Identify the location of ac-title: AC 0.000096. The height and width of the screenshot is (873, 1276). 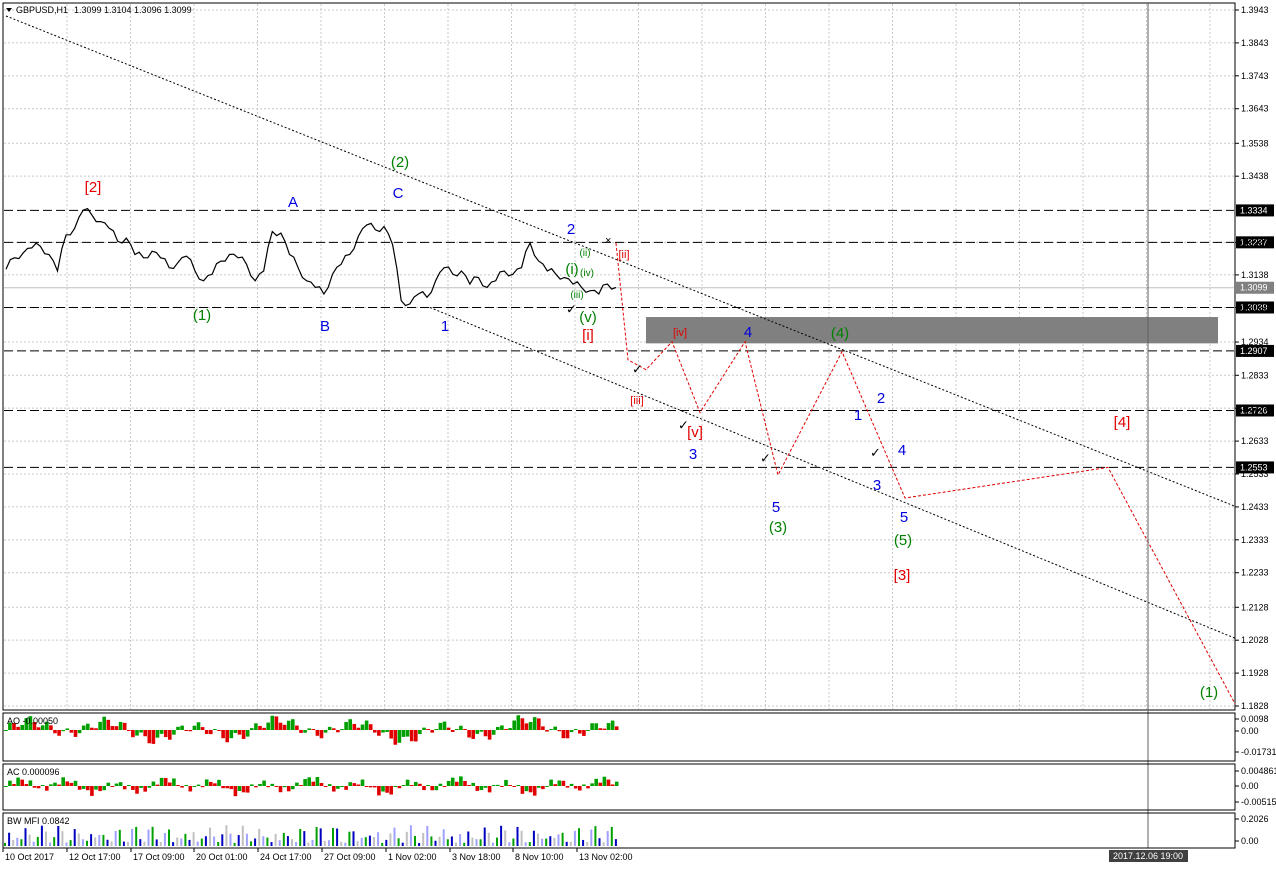
(33, 772).